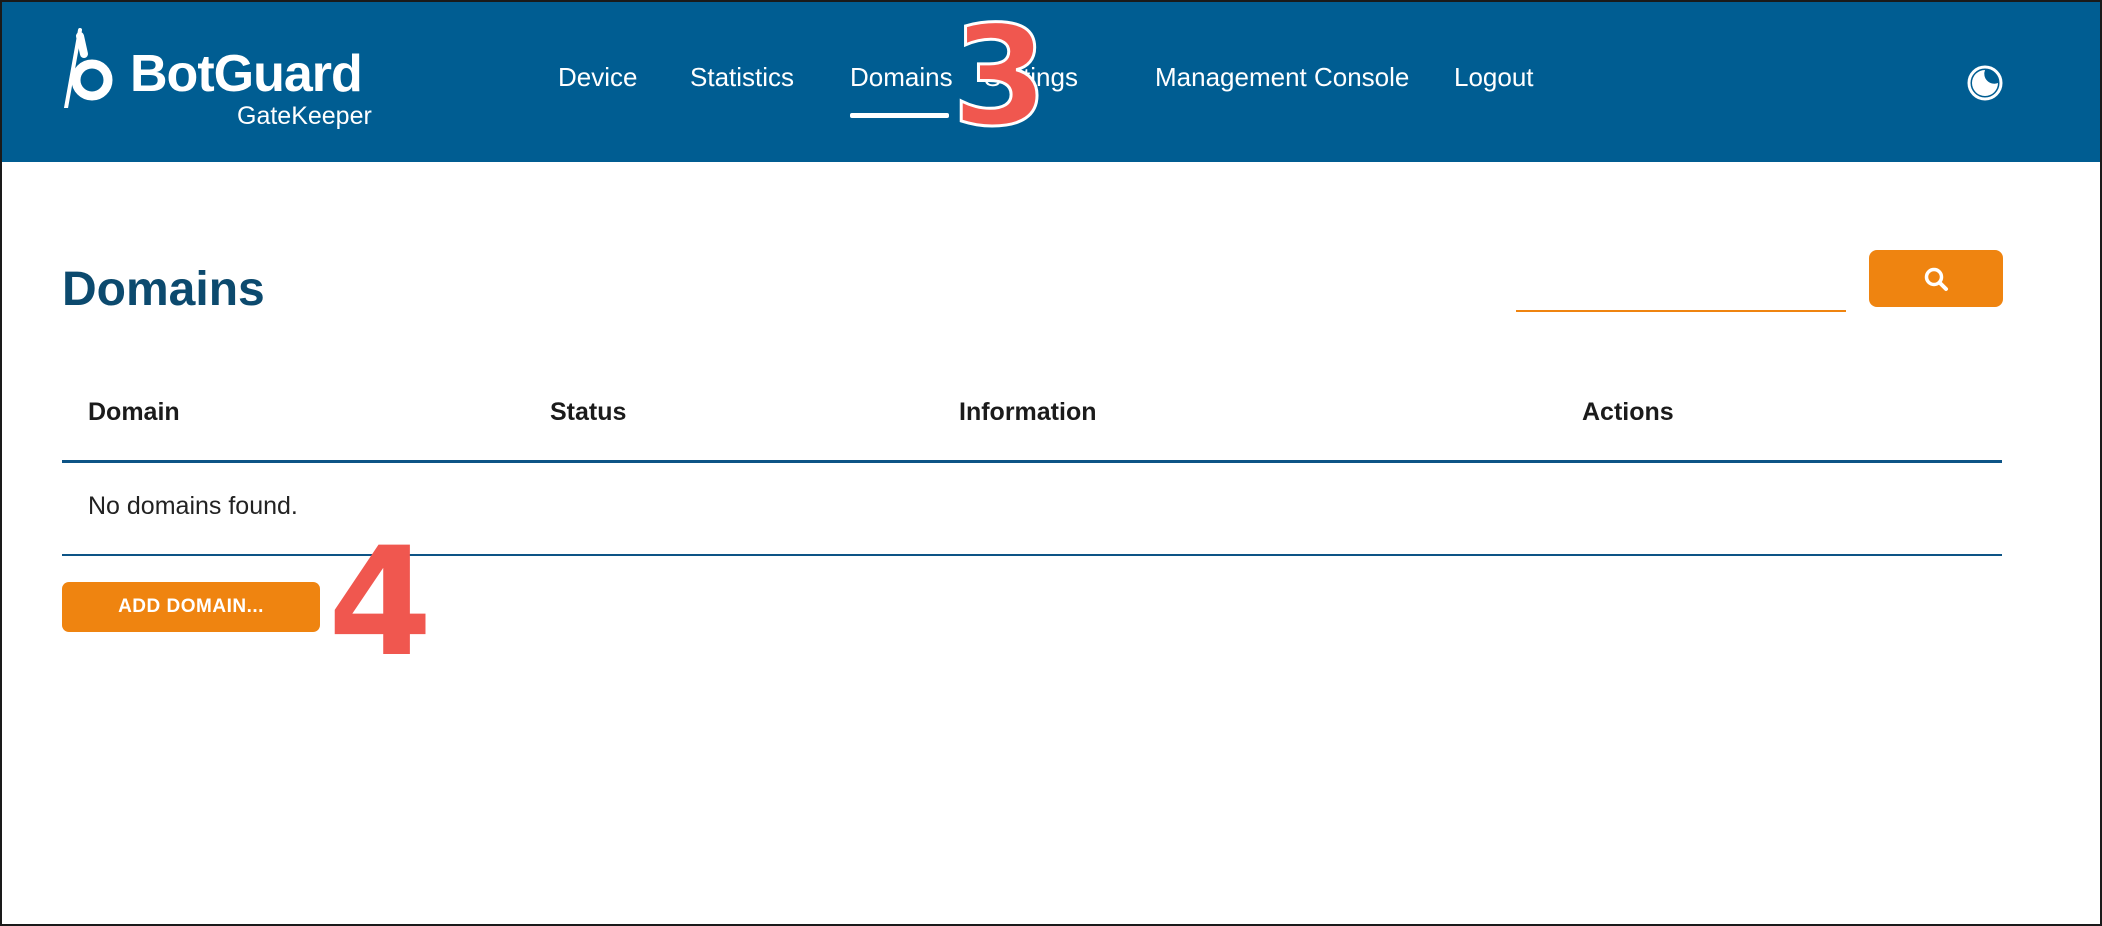  What do you see at coordinates (901, 77) in the screenshot?
I see `nav-domains: Domains` at bounding box center [901, 77].